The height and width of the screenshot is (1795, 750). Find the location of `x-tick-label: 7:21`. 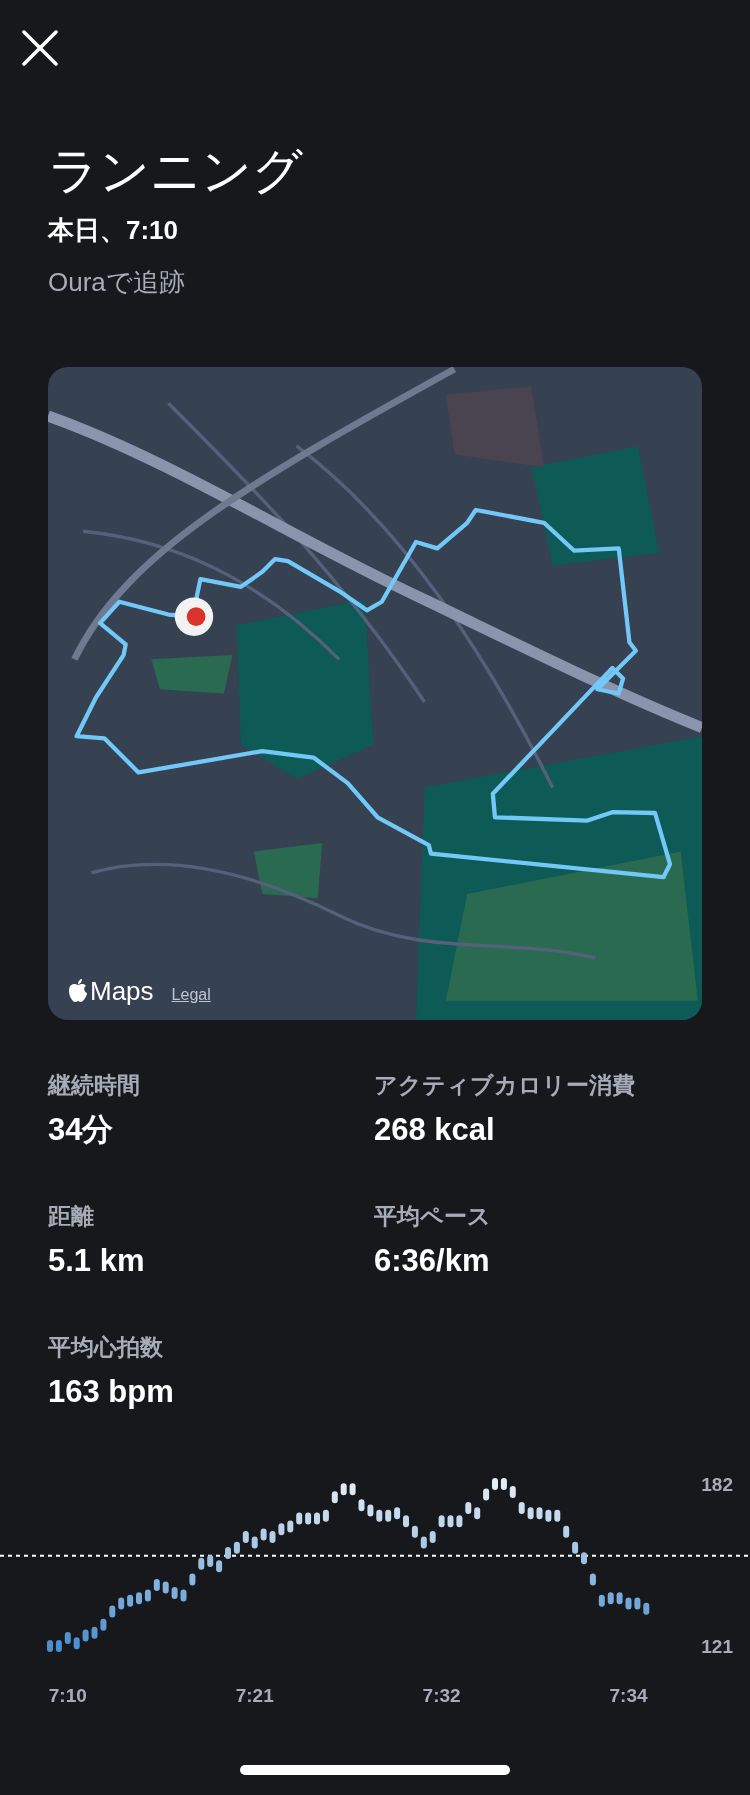

x-tick-label: 7:21 is located at coordinates (254, 1695).